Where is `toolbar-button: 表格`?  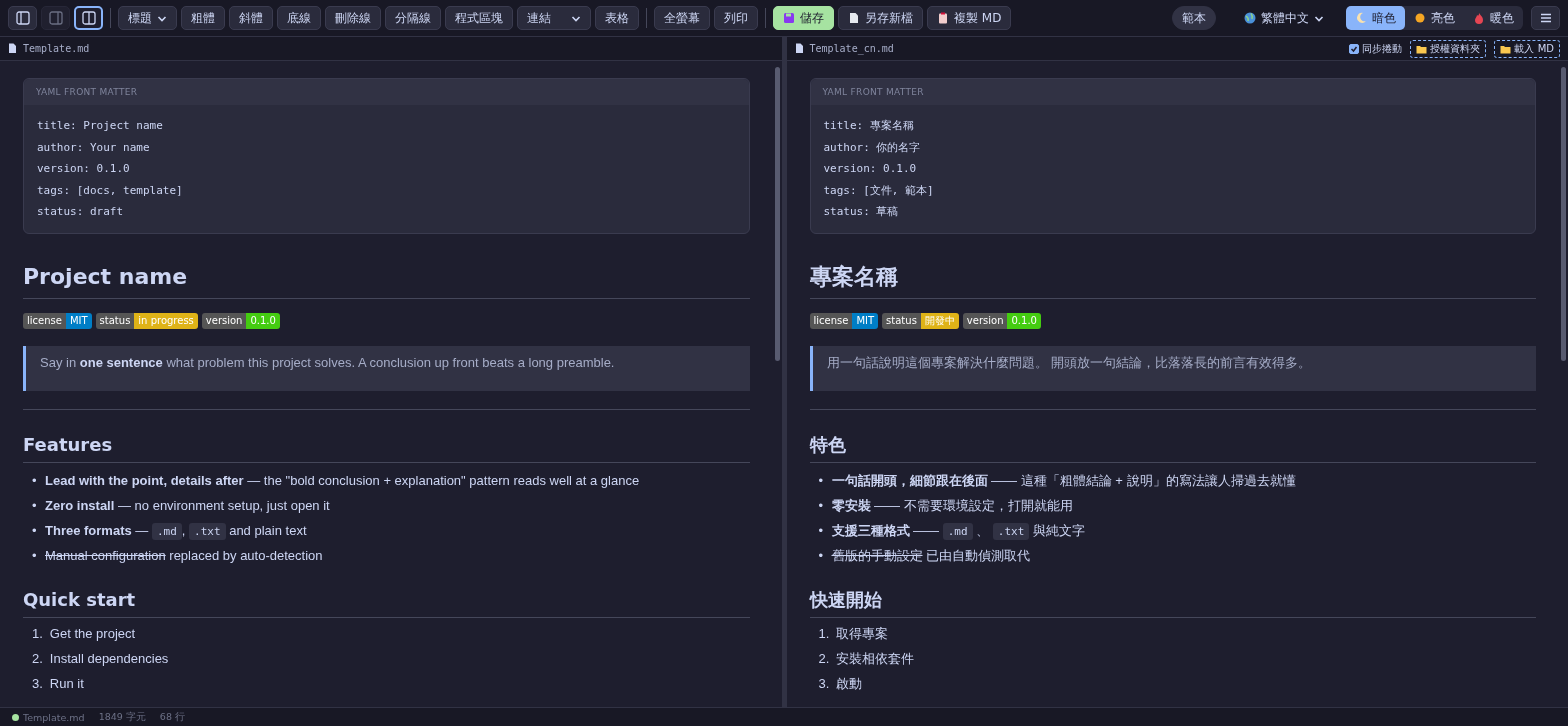
toolbar-button: 表格 is located at coordinates (617, 18).